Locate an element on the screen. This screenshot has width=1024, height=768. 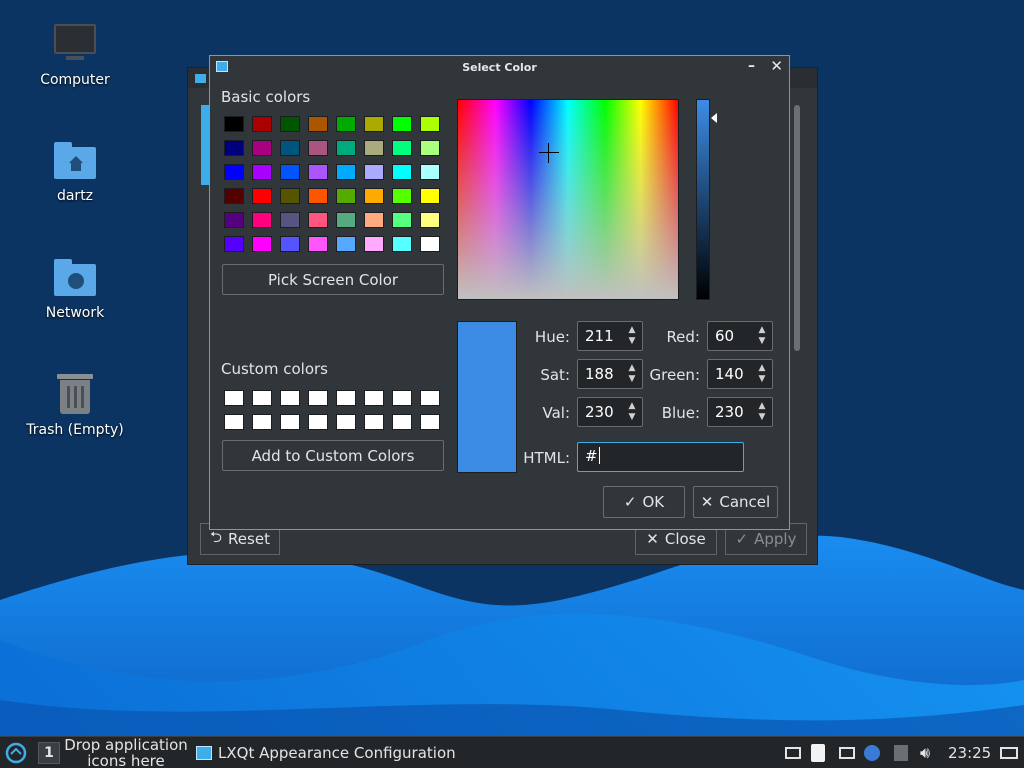
ok-button: ✓ OK is located at coordinates (644, 502).